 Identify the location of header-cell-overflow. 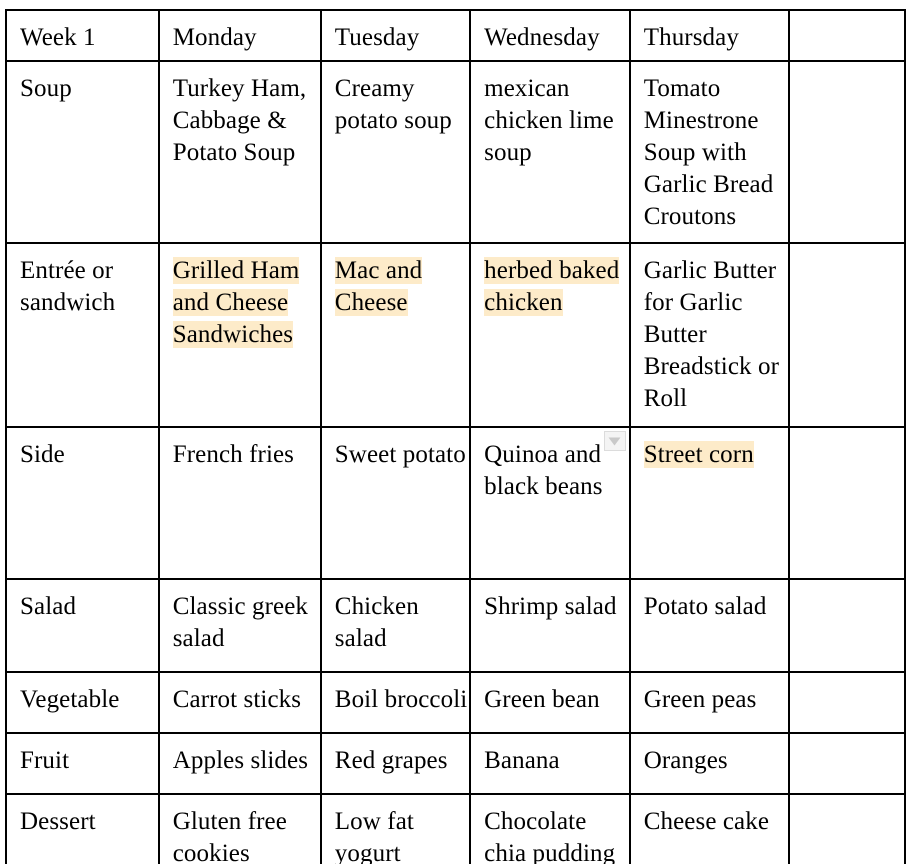
(847, 35).